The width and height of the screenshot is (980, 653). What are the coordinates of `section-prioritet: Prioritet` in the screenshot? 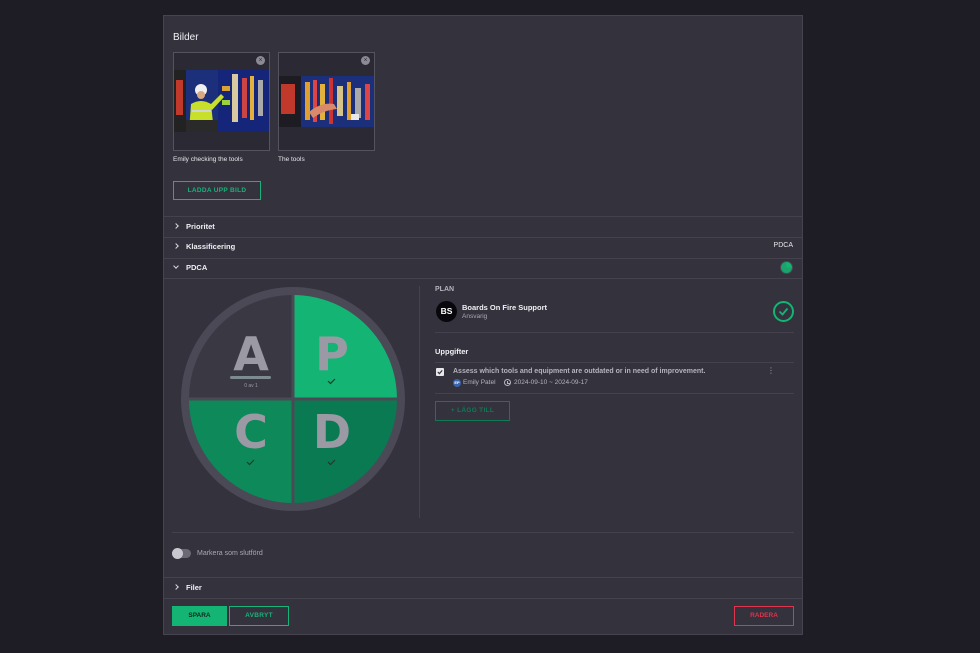 It's located at (194, 226).